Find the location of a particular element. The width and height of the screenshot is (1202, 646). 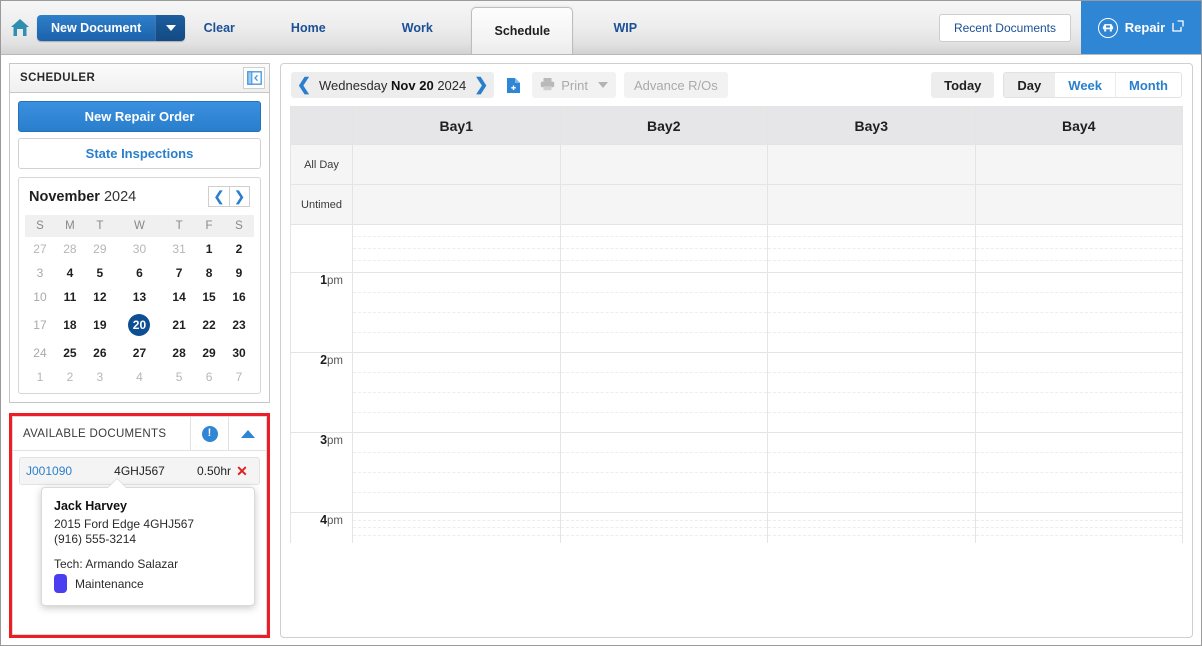

print-button: Print is located at coordinates (574, 85).